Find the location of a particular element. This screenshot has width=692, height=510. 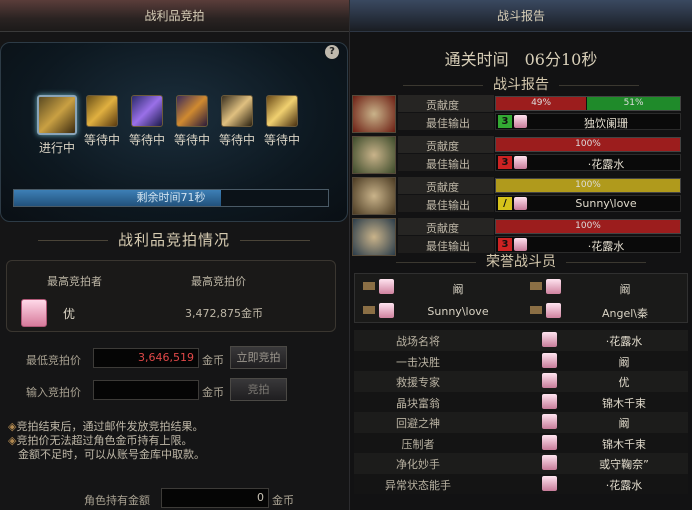

instant-bid-button: 立即竞拍 is located at coordinates (258, 357).